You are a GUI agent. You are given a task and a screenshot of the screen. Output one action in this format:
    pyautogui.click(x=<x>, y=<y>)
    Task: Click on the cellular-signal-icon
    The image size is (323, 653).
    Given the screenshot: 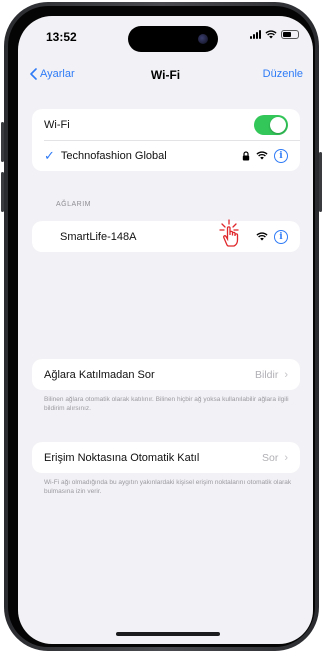 What is the action you would take?
    pyautogui.click(x=255, y=34)
    